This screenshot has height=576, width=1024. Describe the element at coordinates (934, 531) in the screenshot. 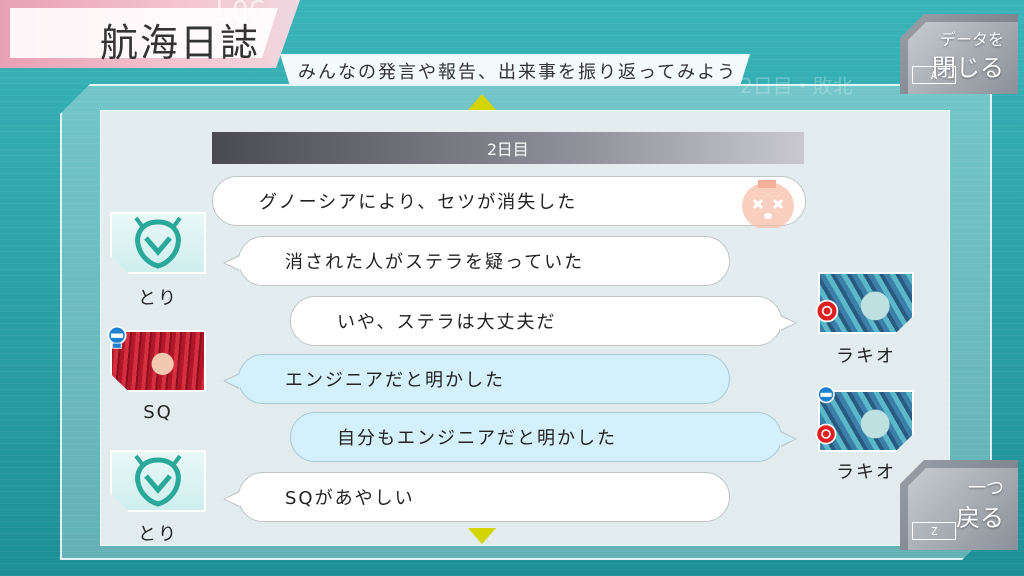

I see `back-key-hint: Z` at that location.